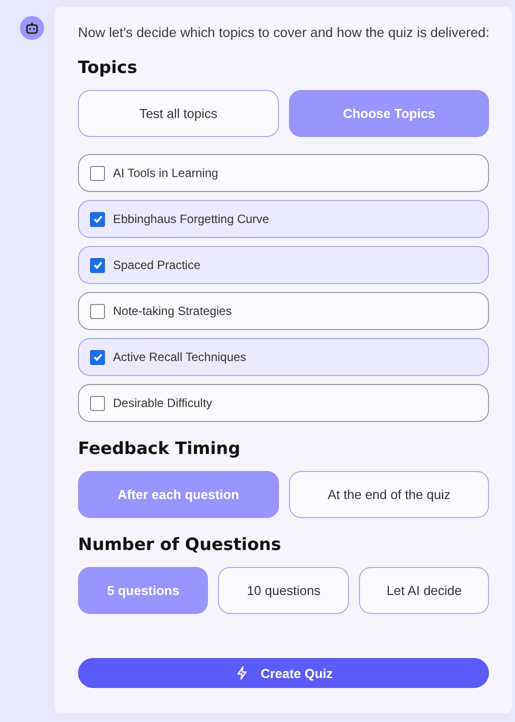 The height and width of the screenshot is (722, 515). Describe the element at coordinates (179, 357) in the screenshot. I see `topic-label: Active Recall Techniques` at that location.